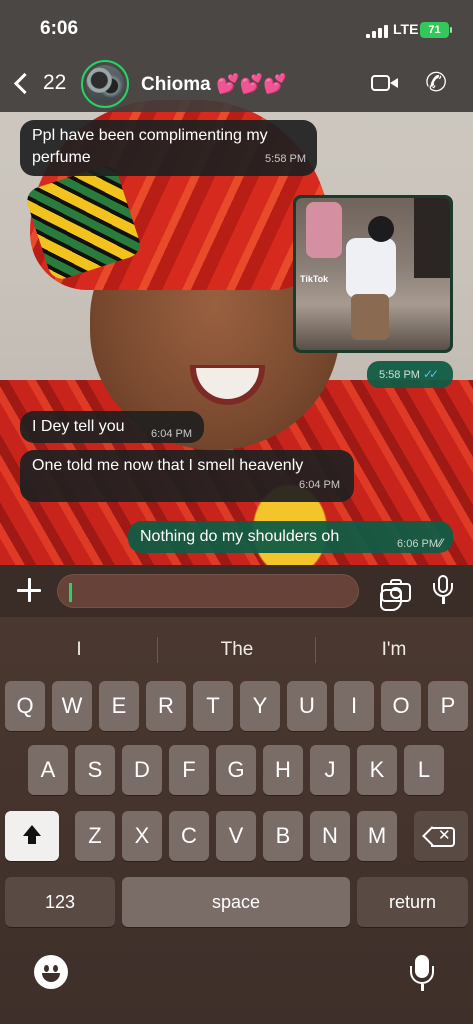 The width and height of the screenshot is (473, 1024). Describe the element at coordinates (70, 592) in the screenshot. I see `text-cursor` at that location.